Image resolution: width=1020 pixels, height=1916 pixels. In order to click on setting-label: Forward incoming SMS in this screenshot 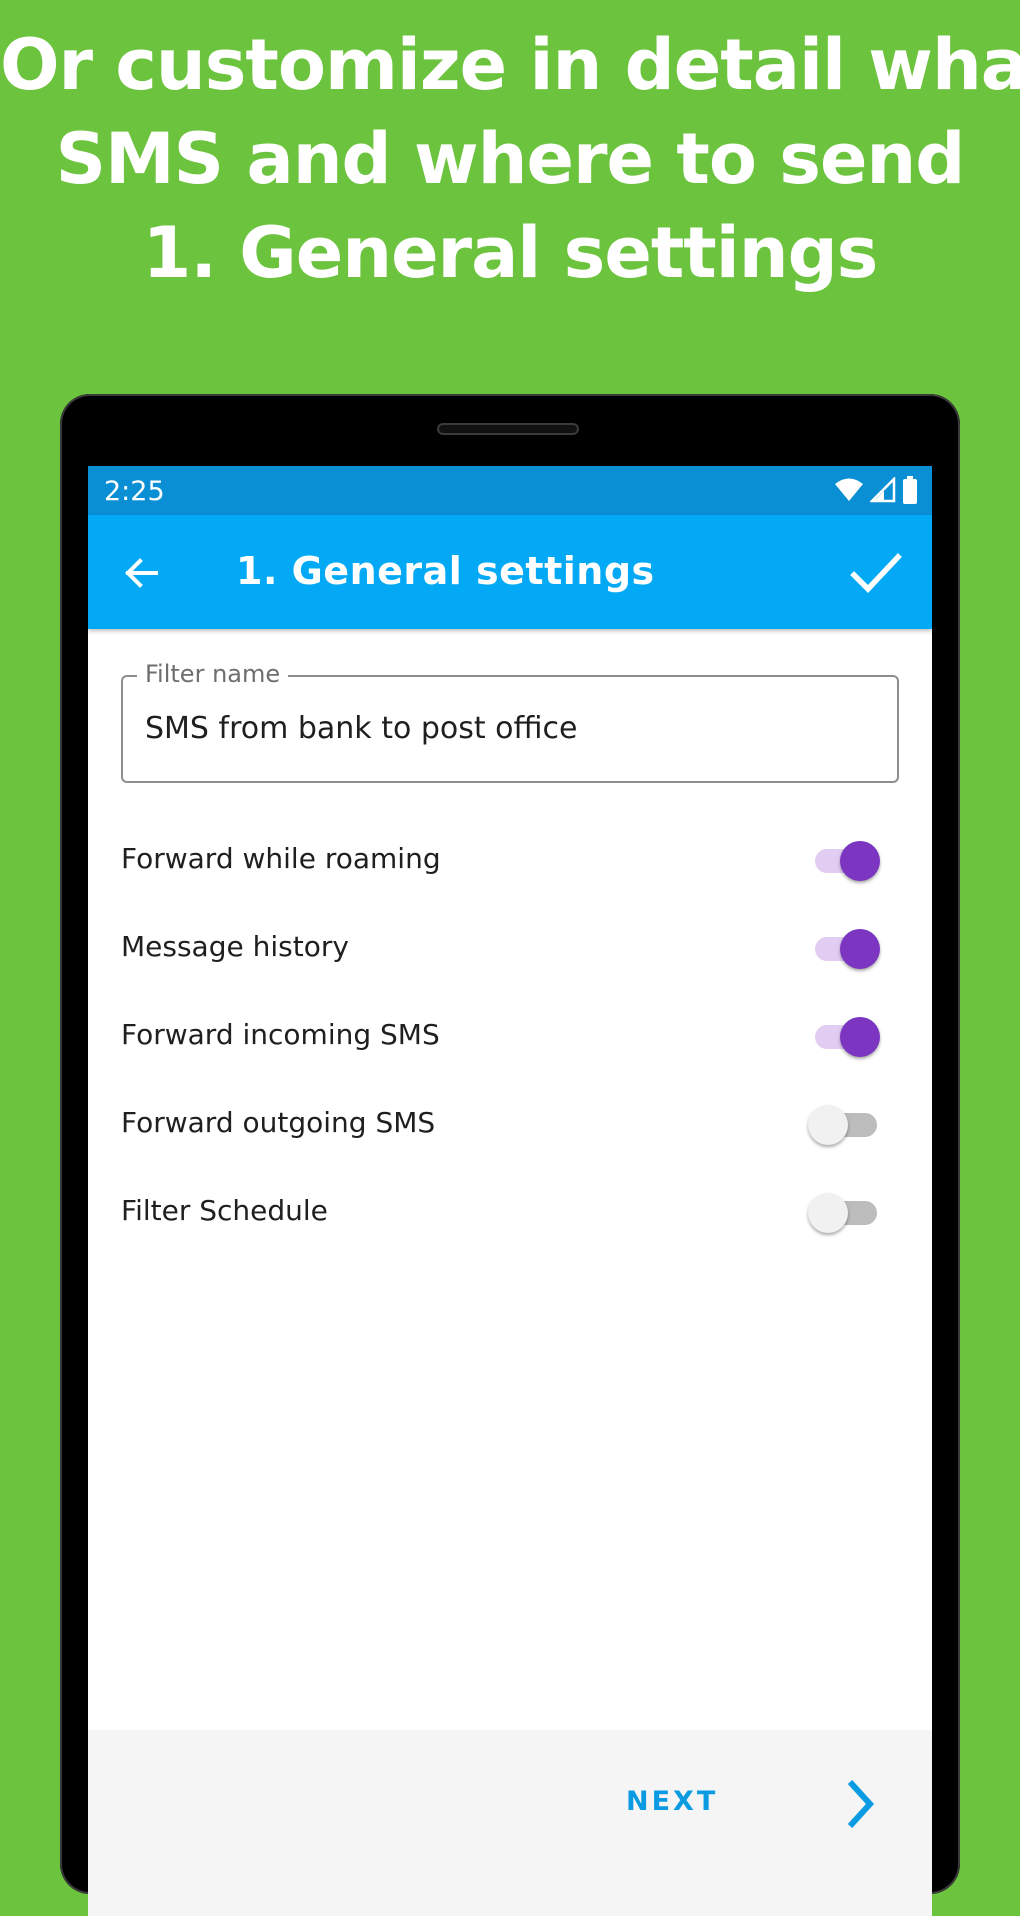, I will do `click(280, 1034)`.